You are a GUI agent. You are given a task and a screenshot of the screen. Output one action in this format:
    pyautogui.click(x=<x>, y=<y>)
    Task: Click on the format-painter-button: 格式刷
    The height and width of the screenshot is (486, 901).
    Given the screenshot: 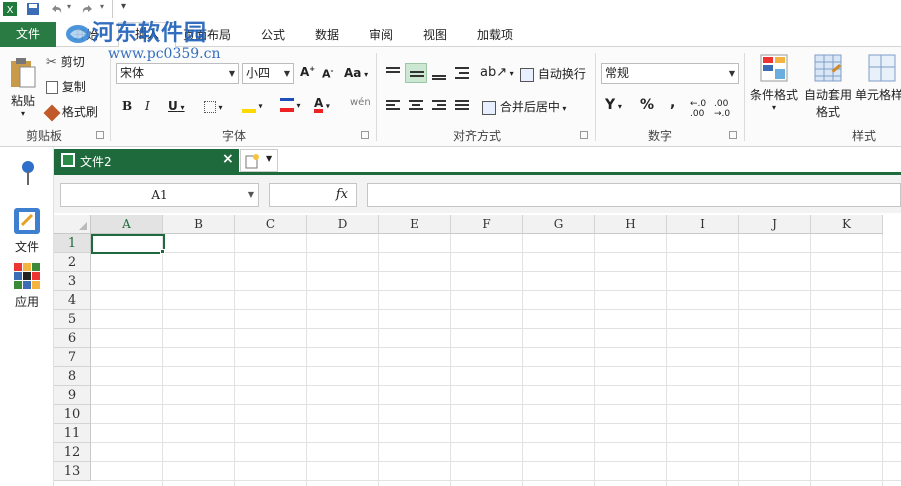 What is the action you would take?
    pyautogui.click(x=70, y=112)
    